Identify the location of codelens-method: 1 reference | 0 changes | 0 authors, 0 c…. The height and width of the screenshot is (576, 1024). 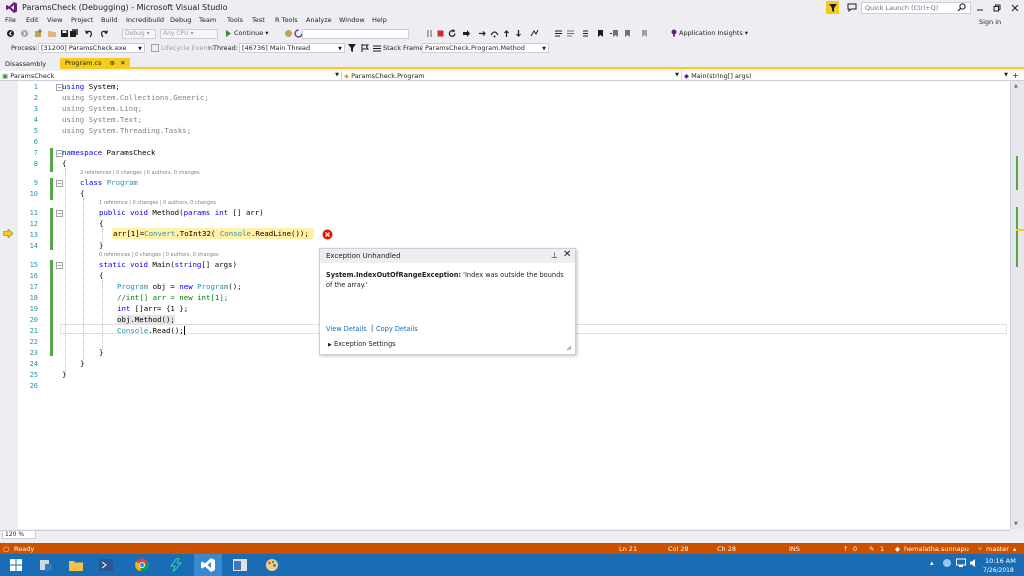
(157, 203).